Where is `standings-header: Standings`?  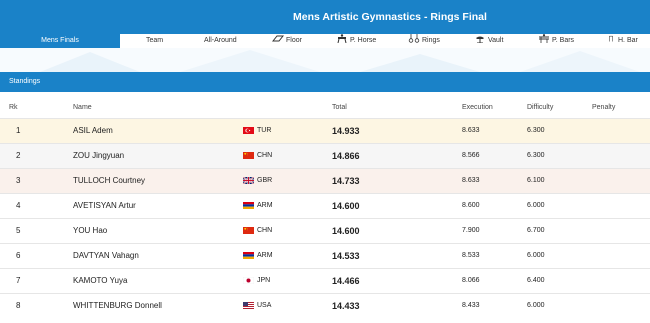 standings-header: Standings is located at coordinates (325, 82).